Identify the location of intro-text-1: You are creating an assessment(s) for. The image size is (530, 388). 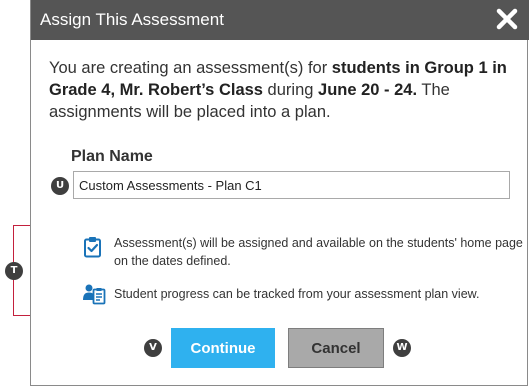
(190, 68).